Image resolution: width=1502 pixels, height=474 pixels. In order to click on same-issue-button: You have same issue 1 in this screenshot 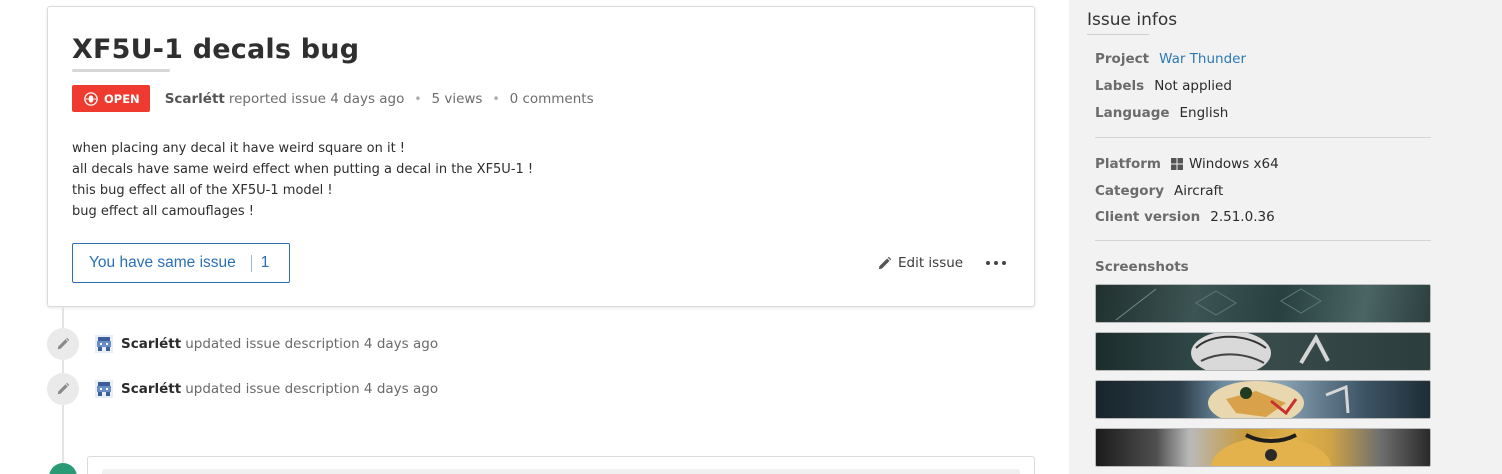, I will do `click(181, 263)`.